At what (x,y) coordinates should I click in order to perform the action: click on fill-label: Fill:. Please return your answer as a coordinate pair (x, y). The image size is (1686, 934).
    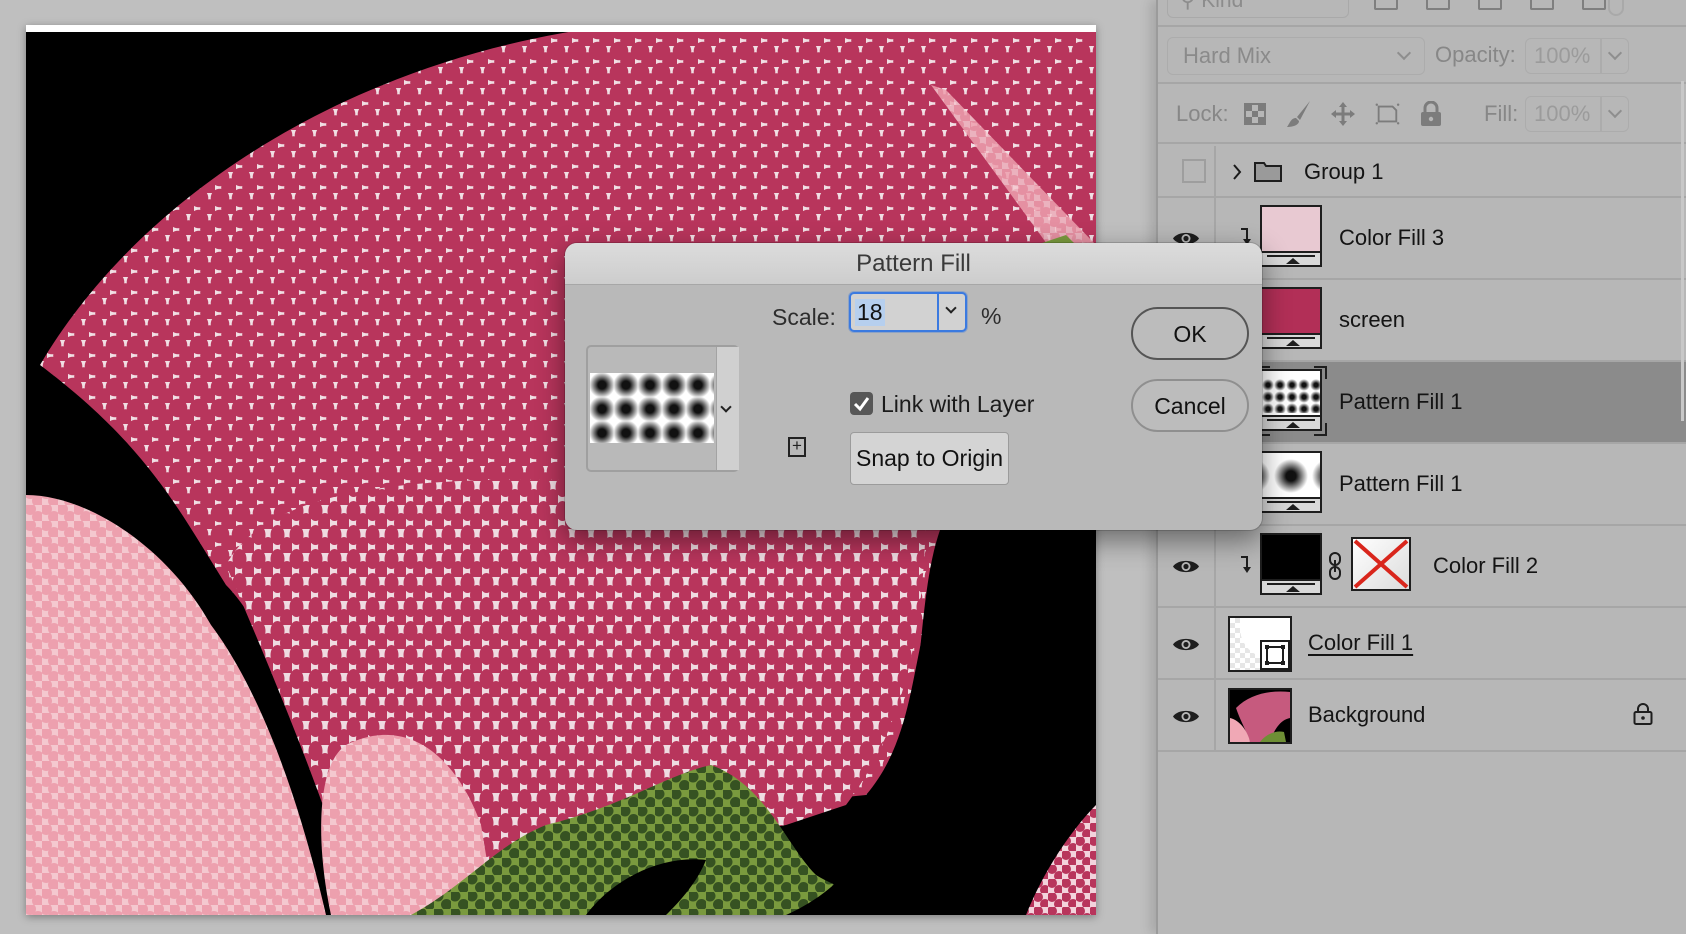
    Looking at the image, I should click on (1501, 113).